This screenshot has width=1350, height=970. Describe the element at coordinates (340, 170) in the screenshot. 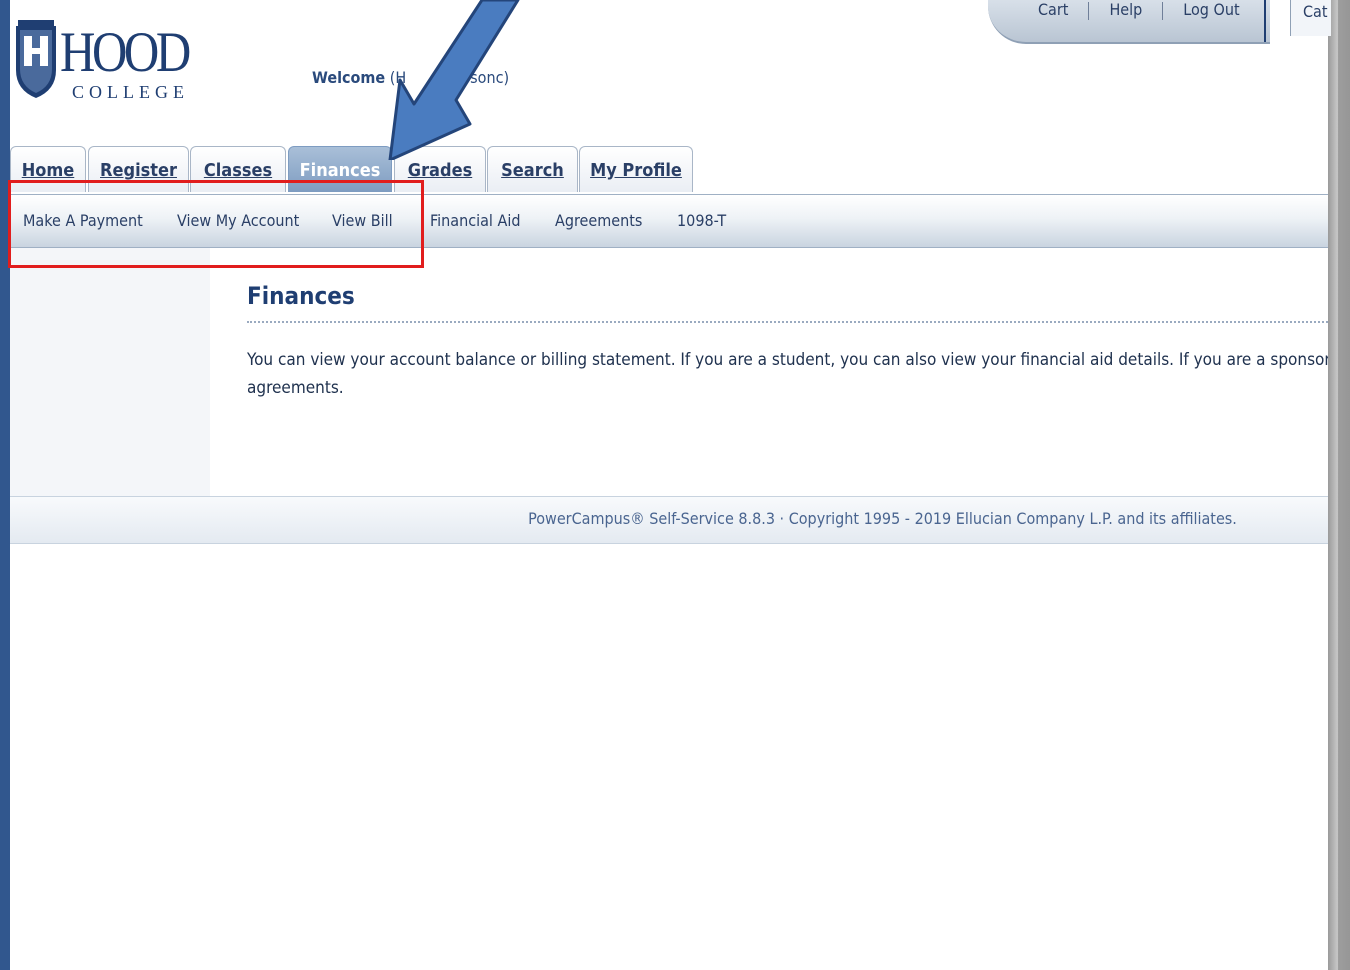

I see `tab-label: Finances` at that location.